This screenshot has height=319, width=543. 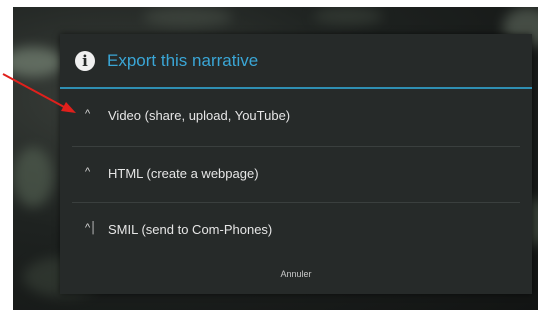 I want to click on dialog-header: i Export this narrative, so click(x=296, y=61).